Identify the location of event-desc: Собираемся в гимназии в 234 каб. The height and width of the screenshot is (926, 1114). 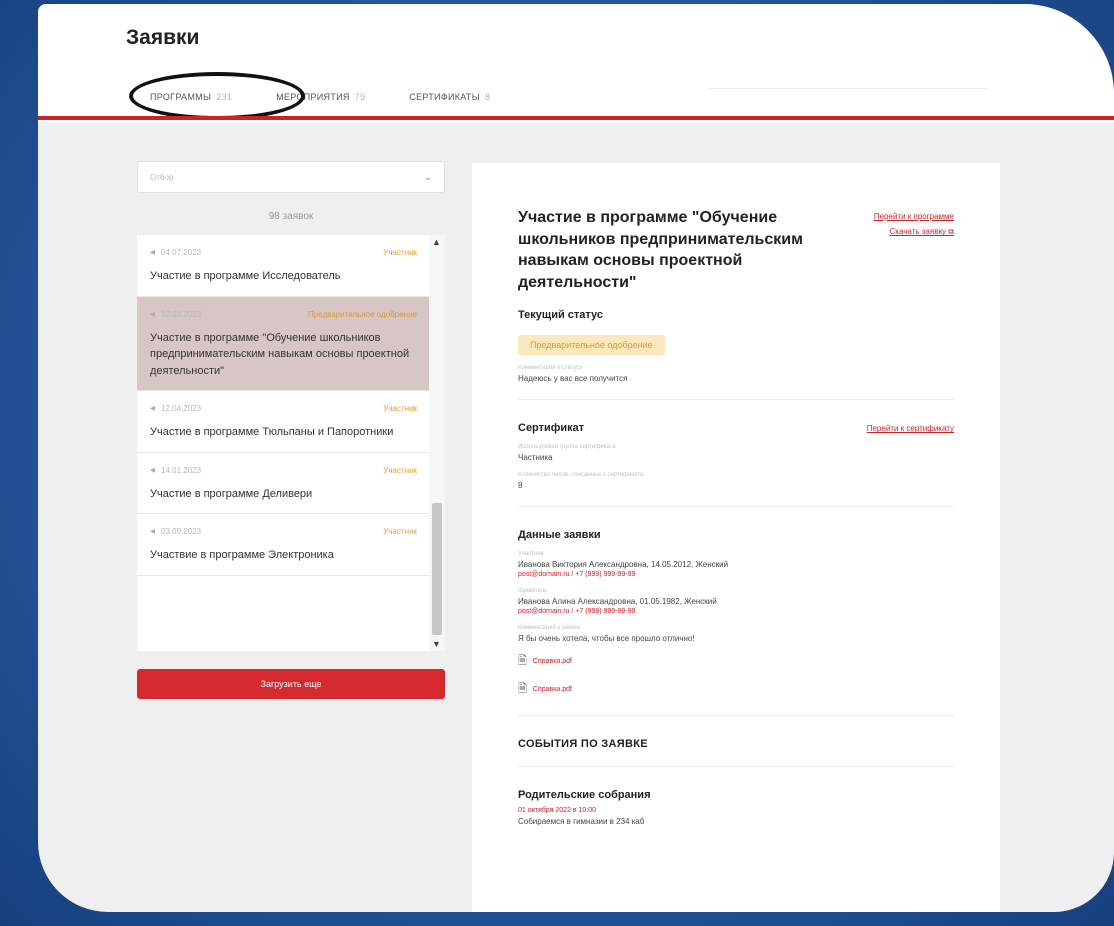
(581, 822).